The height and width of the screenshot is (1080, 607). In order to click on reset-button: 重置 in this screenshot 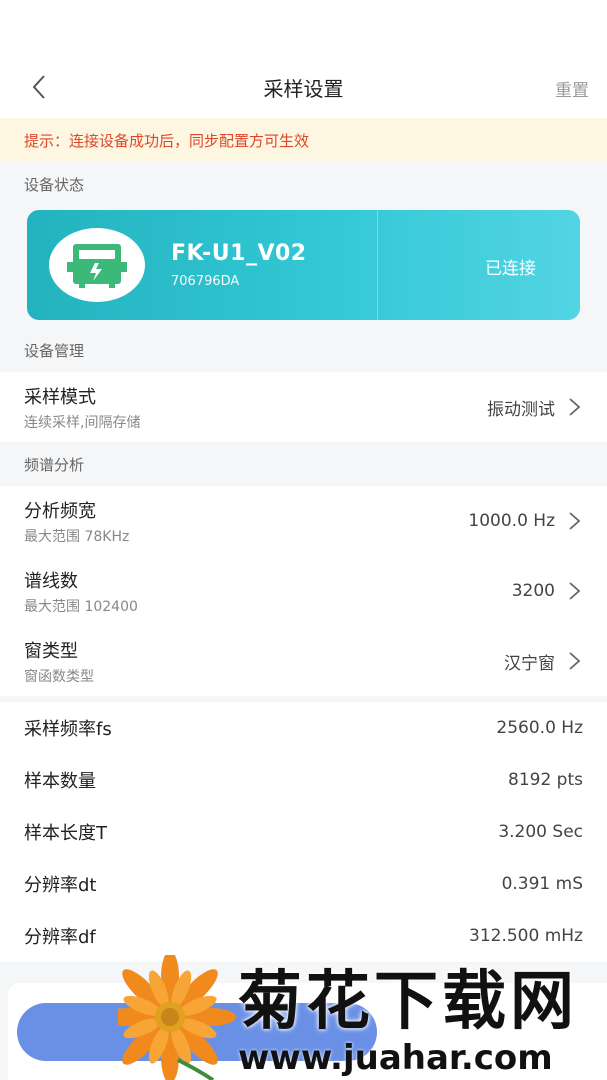, I will do `click(572, 88)`.